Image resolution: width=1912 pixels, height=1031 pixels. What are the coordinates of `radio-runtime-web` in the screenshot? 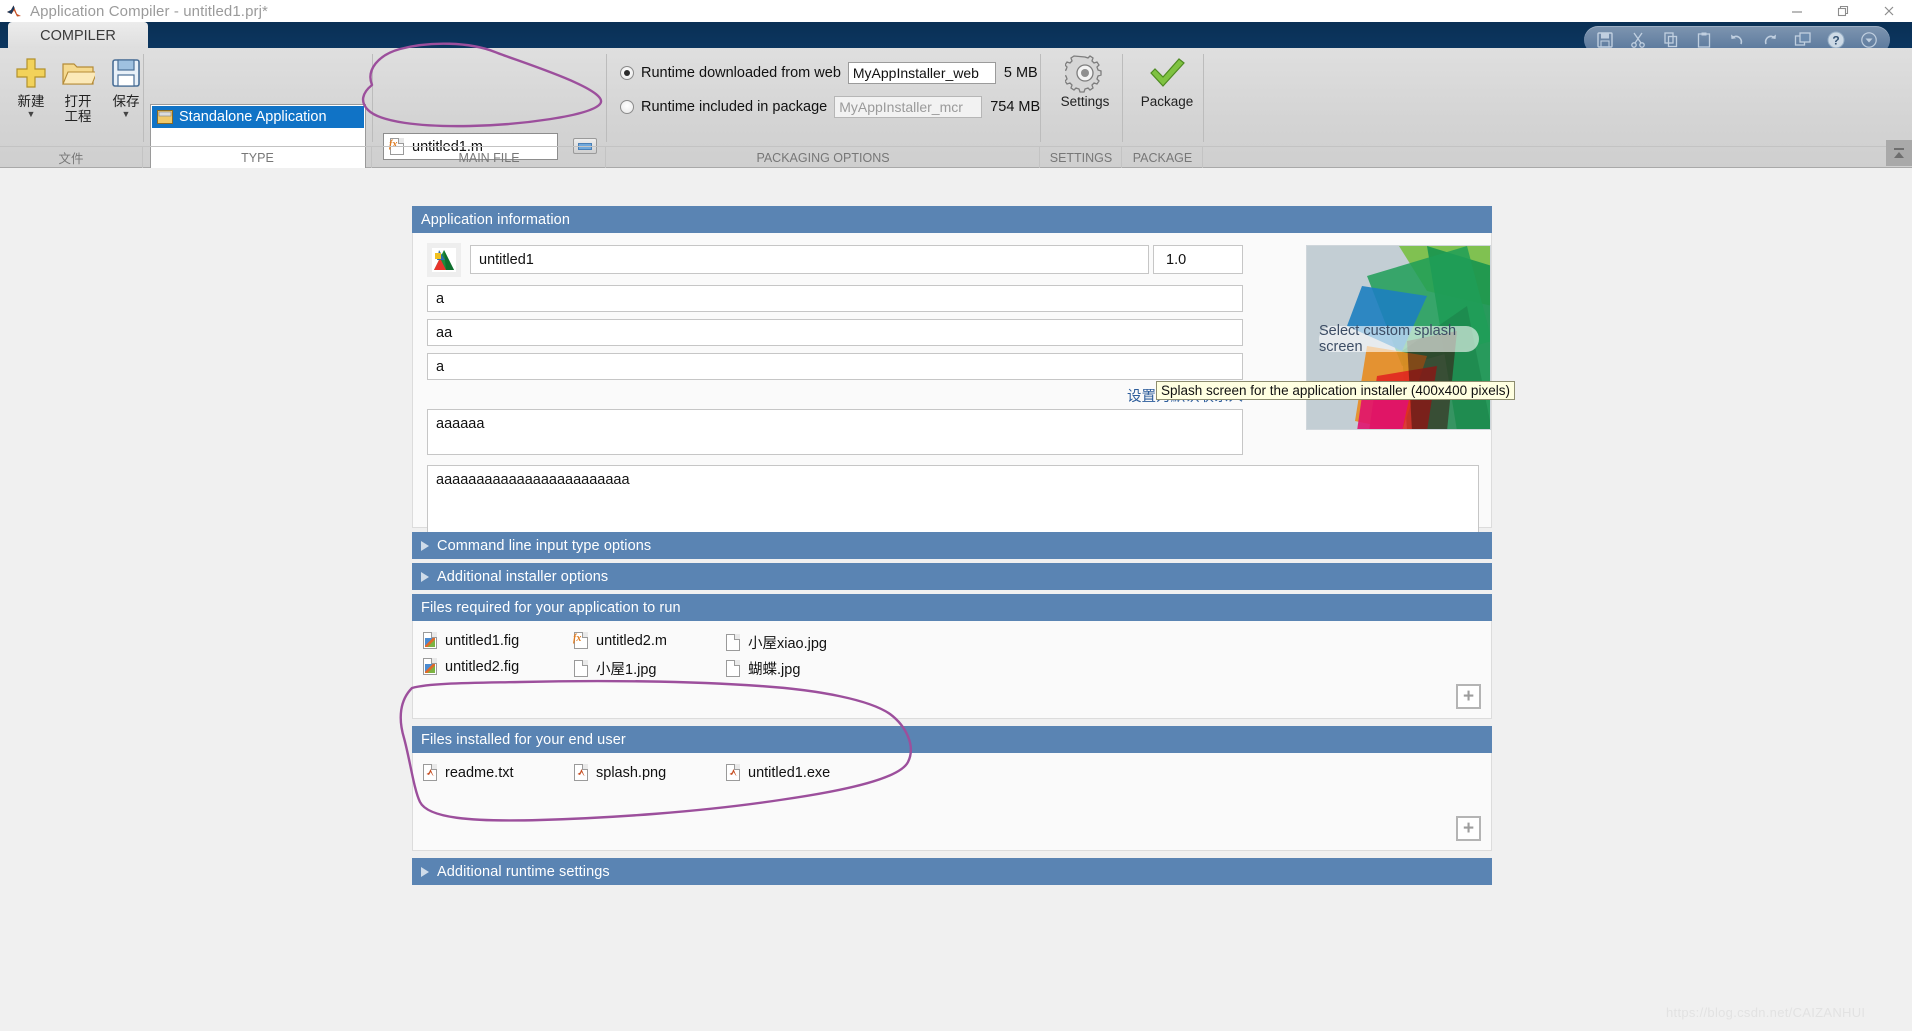 It's located at (627, 73).